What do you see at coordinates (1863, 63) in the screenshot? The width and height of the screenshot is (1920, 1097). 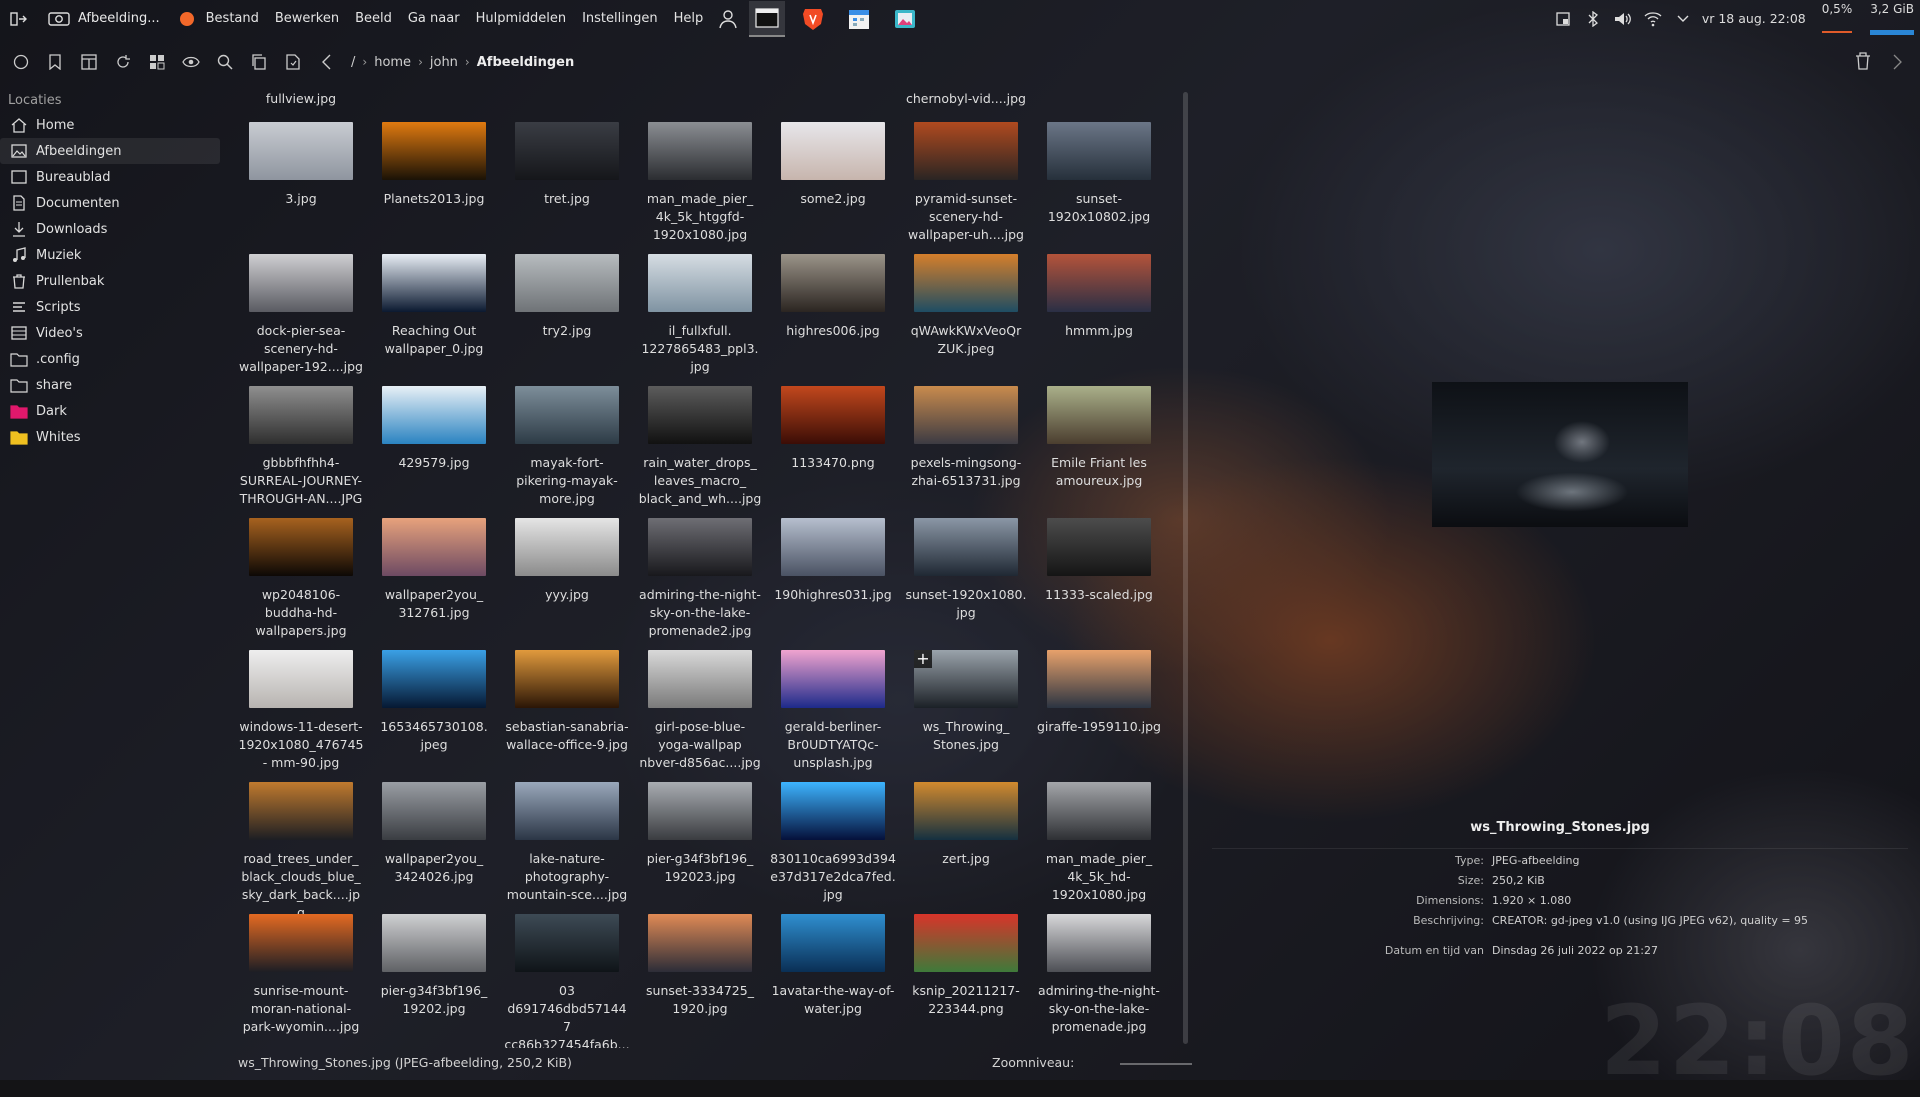 I see `trash-icon` at bounding box center [1863, 63].